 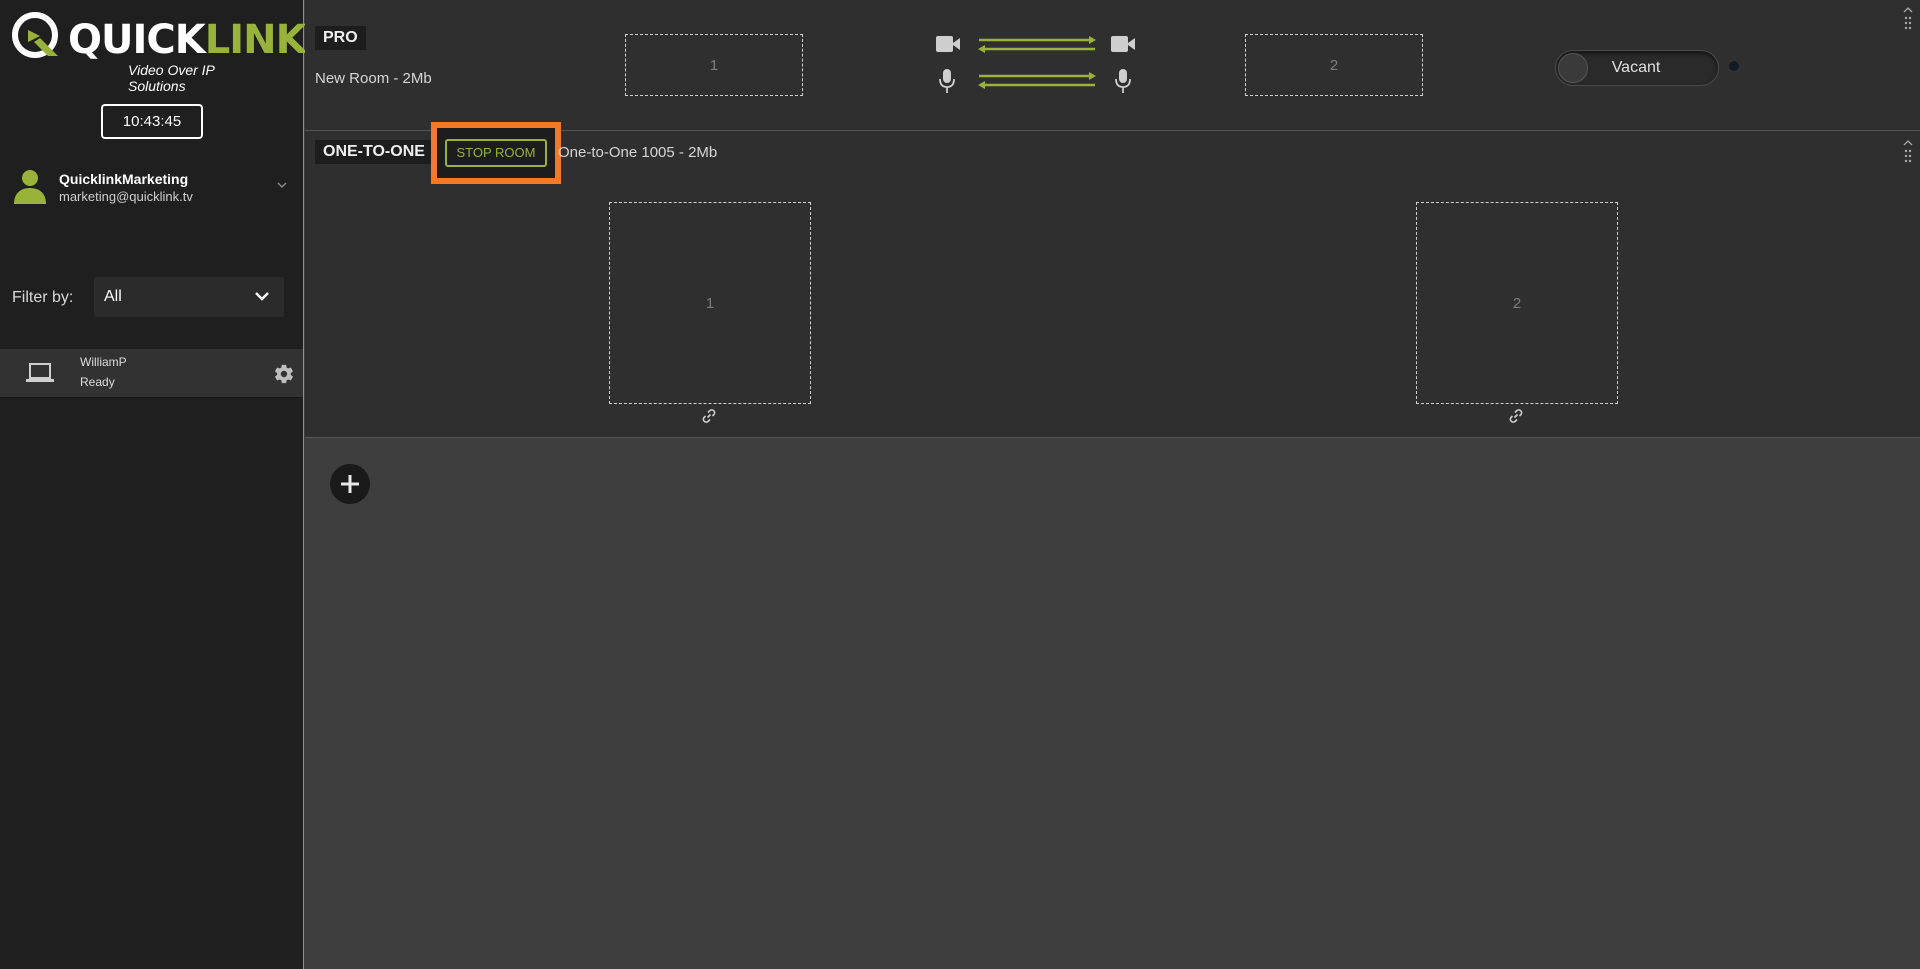 I want to click on status-indicator-dot, so click(x=1734, y=66).